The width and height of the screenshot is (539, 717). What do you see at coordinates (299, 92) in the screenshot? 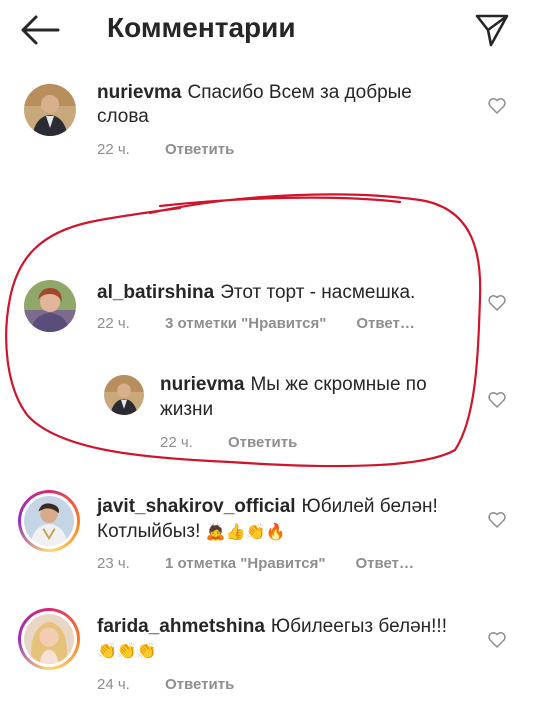
I see `comment-text: Спасибо Всем за добрые` at bounding box center [299, 92].